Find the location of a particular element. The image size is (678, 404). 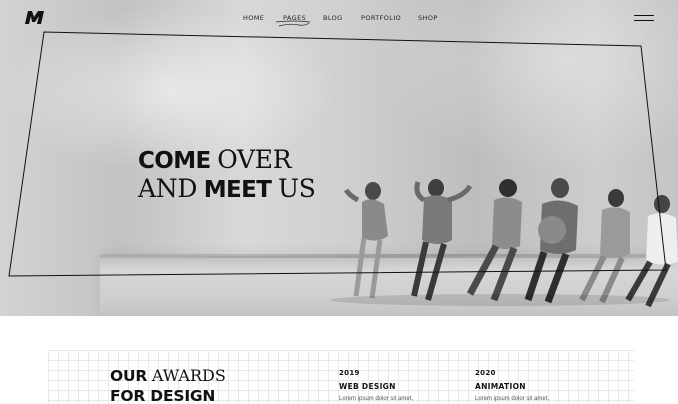

logo-mark is located at coordinates (35, 17).